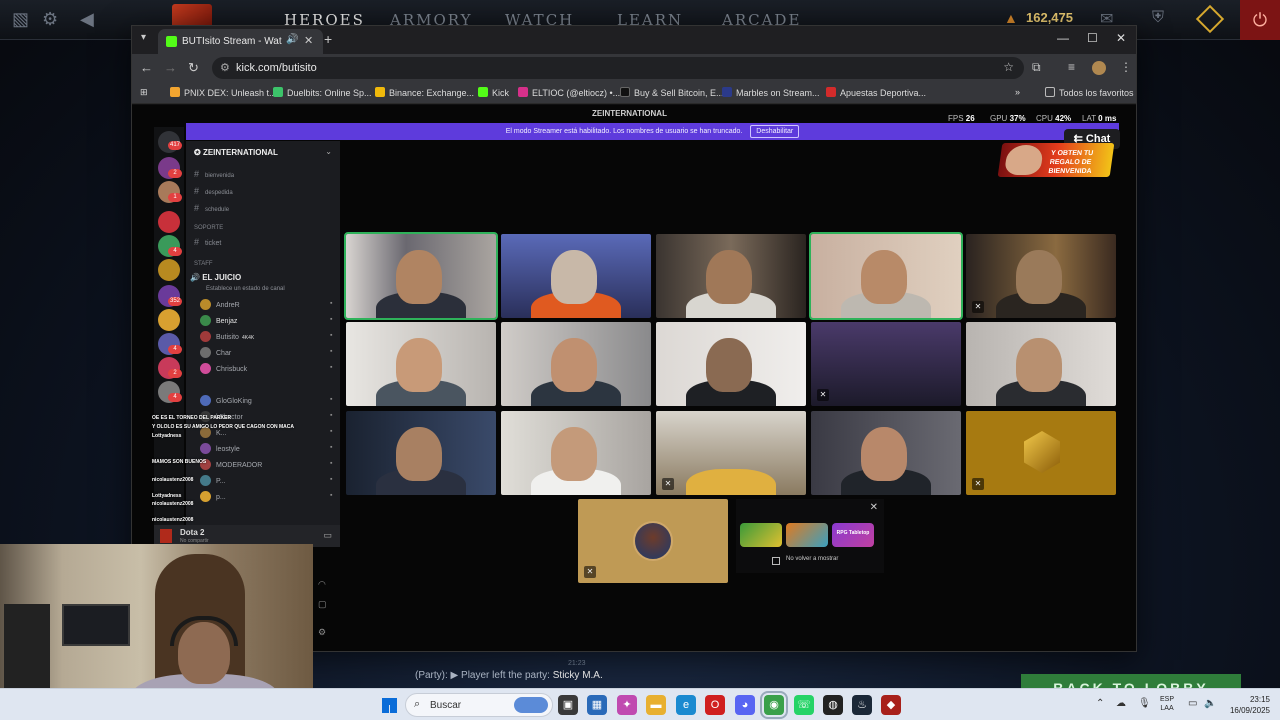 Image resolution: width=1280 pixels, height=720 pixels. Describe the element at coordinates (1063, 38) in the screenshot. I see `minimize-icon: —` at that location.